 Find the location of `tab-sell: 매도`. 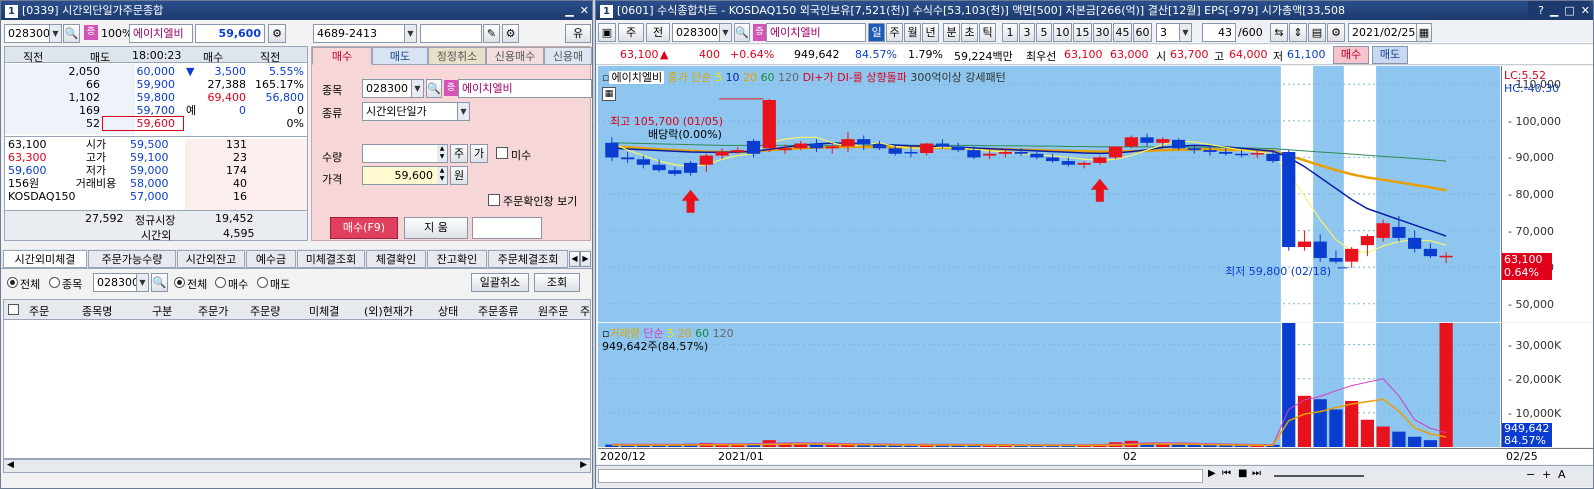

tab-sell: 매도 is located at coordinates (400, 56).